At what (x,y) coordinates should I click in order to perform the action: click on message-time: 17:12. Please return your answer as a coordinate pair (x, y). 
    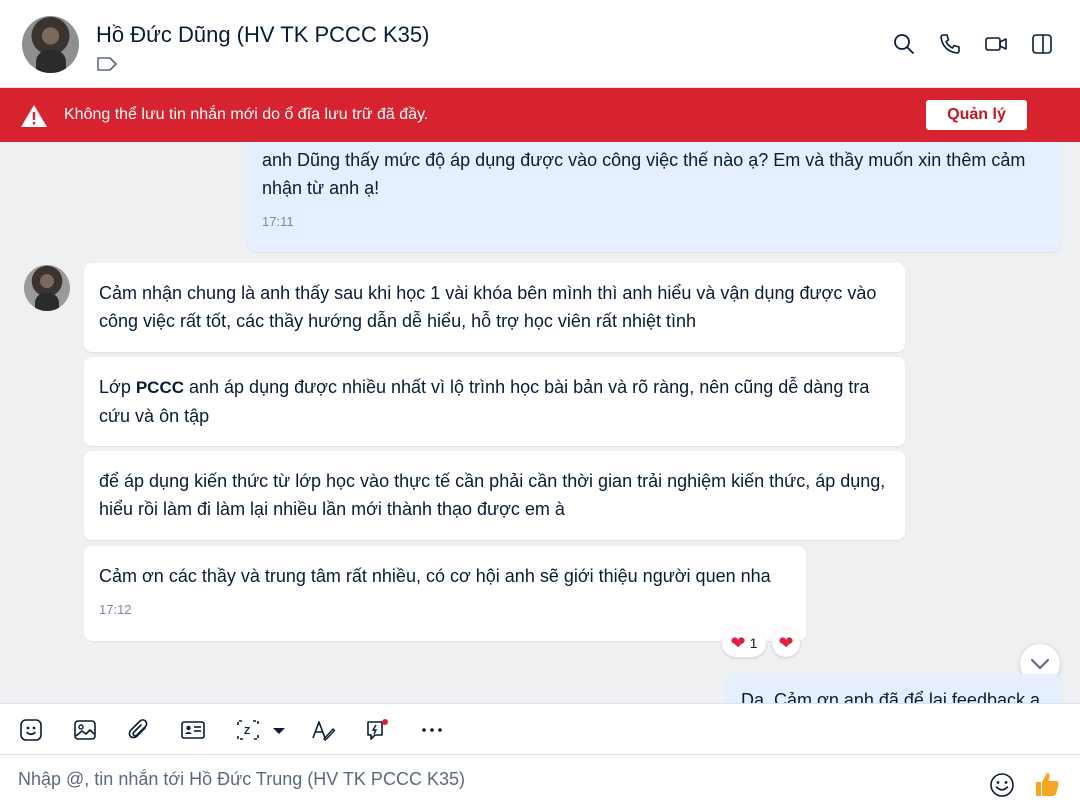
    Looking at the image, I should click on (115, 609).